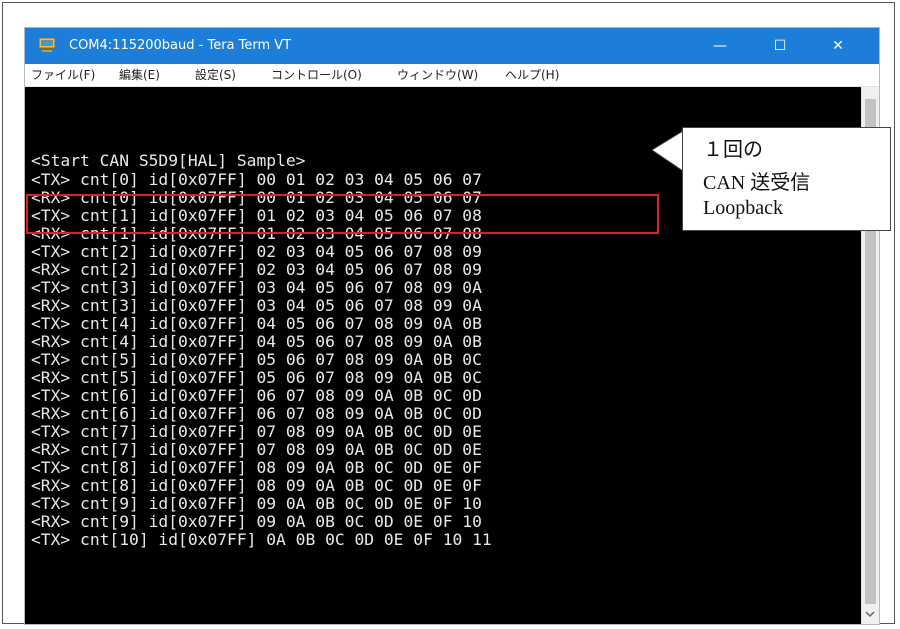 The image size is (900, 629). Describe the element at coordinates (316, 75) in the screenshot. I see `menu-control: コントロール(O)` at that location.